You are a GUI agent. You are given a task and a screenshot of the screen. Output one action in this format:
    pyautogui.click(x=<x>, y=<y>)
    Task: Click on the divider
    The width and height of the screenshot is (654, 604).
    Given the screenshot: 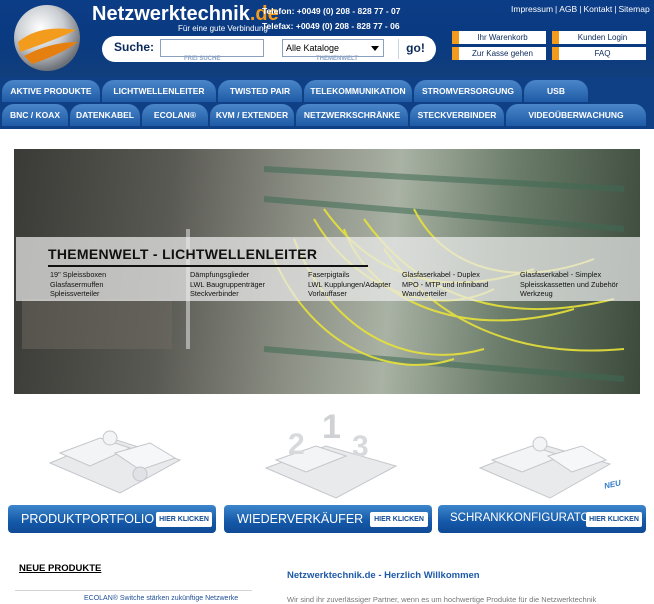 What is the action you would take?
    pyautogui.click(x=133, y=590)
    